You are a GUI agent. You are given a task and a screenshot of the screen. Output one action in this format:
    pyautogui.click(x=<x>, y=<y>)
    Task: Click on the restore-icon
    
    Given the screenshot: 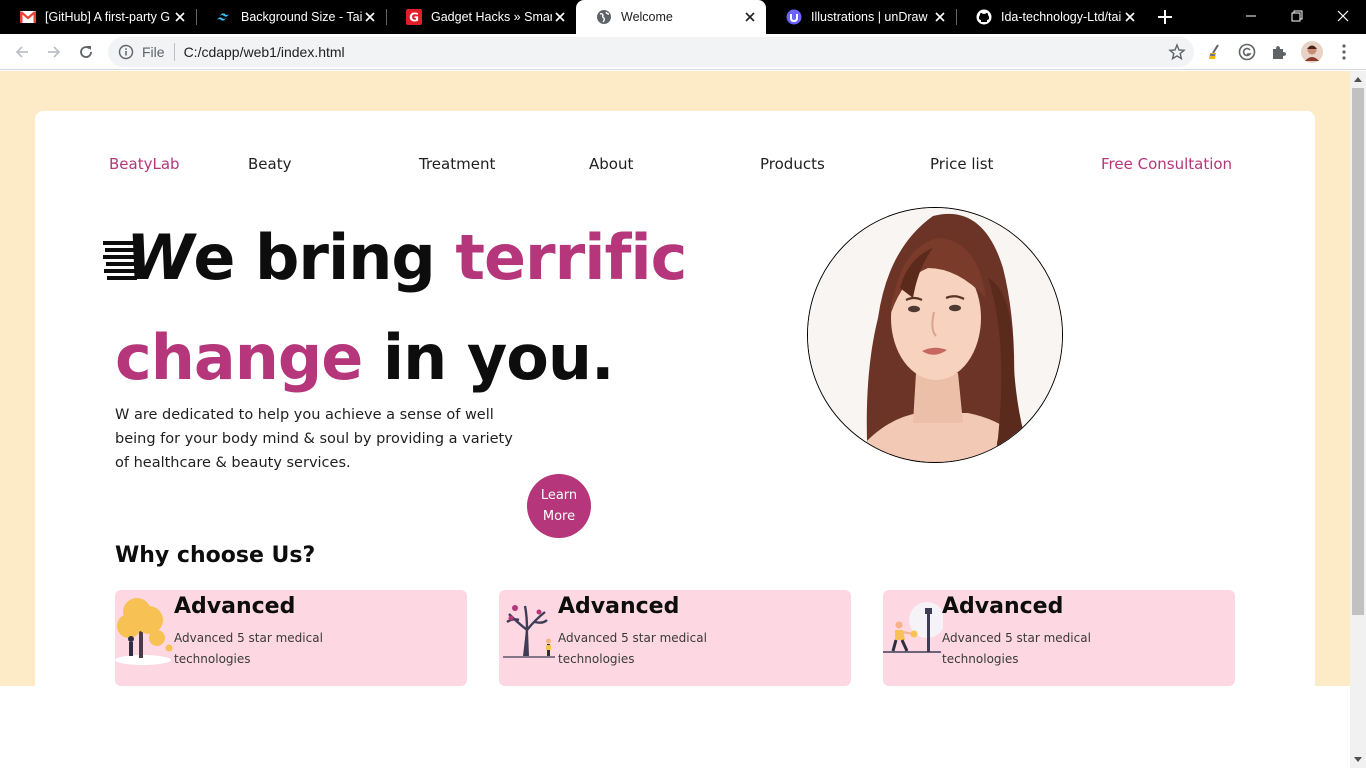 What is the action you would take?
    pyautogui.click(x=1297, y=16)
    